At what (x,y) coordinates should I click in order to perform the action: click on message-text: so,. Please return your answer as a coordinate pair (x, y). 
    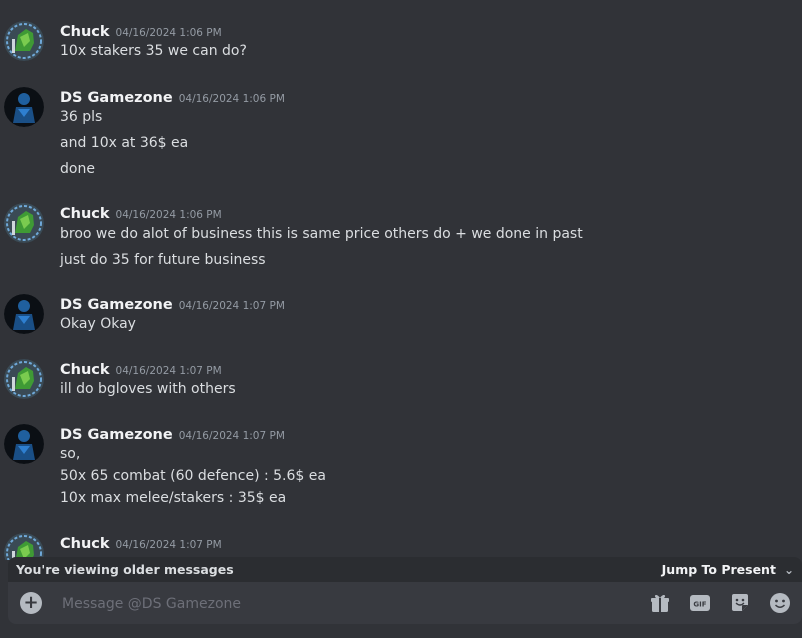
    Looking at the image, I should click on (70, 454).